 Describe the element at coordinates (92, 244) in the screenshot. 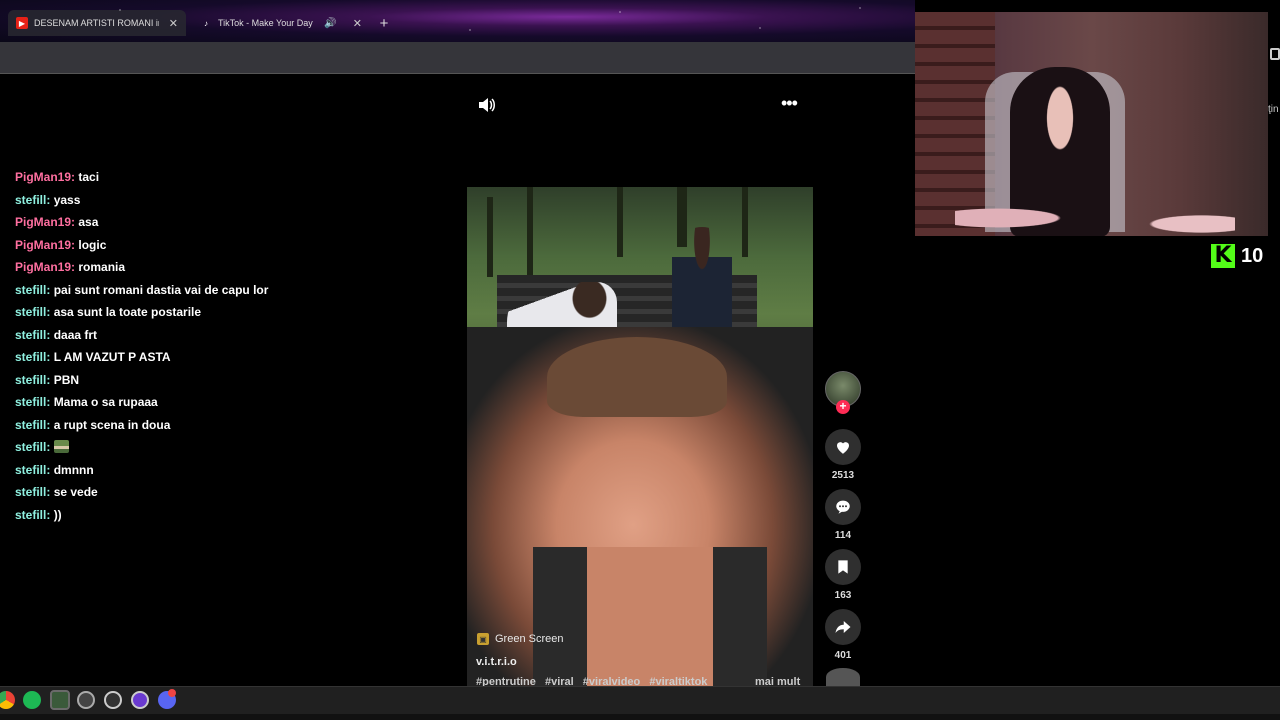

I see `chat-text: logic` at that location.